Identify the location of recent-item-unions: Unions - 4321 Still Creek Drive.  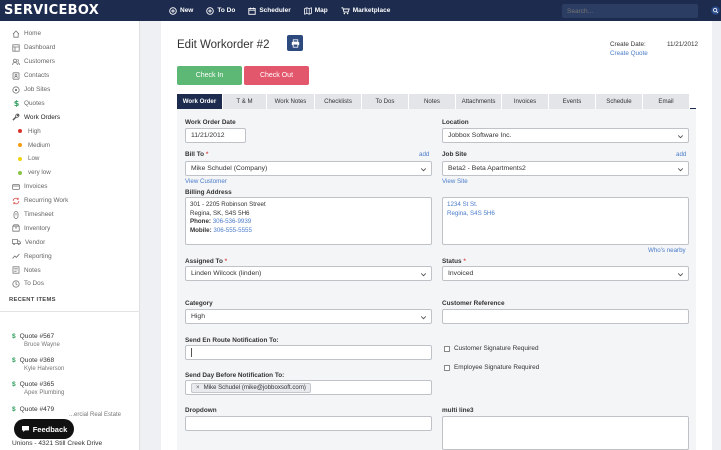
(57, 443).